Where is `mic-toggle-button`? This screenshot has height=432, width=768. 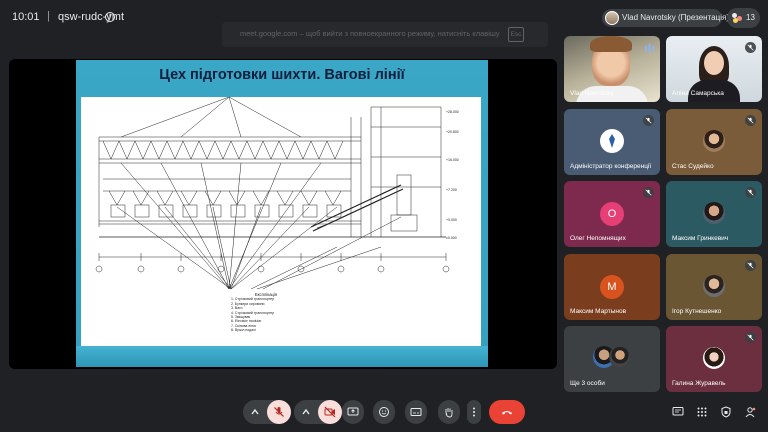
mic-toggle-button is located at coordinates (279, 412).